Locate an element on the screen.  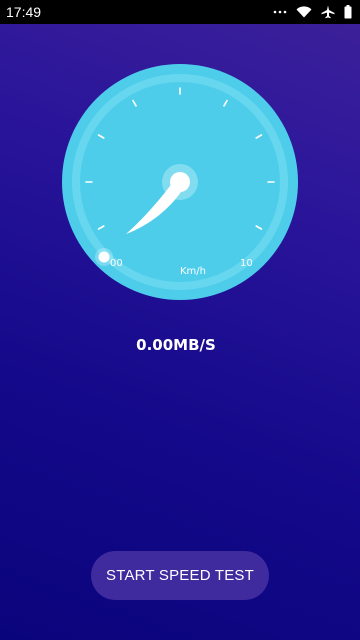
start-speed-test-button: START SPEED TEST is located at coordinates (180, 575).